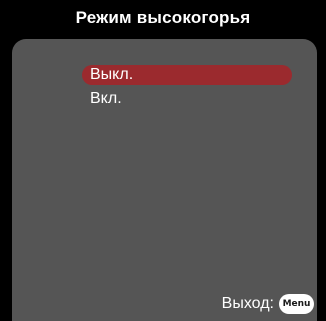  I want to click on menu-key-icon: Menu, so click(296, 304).